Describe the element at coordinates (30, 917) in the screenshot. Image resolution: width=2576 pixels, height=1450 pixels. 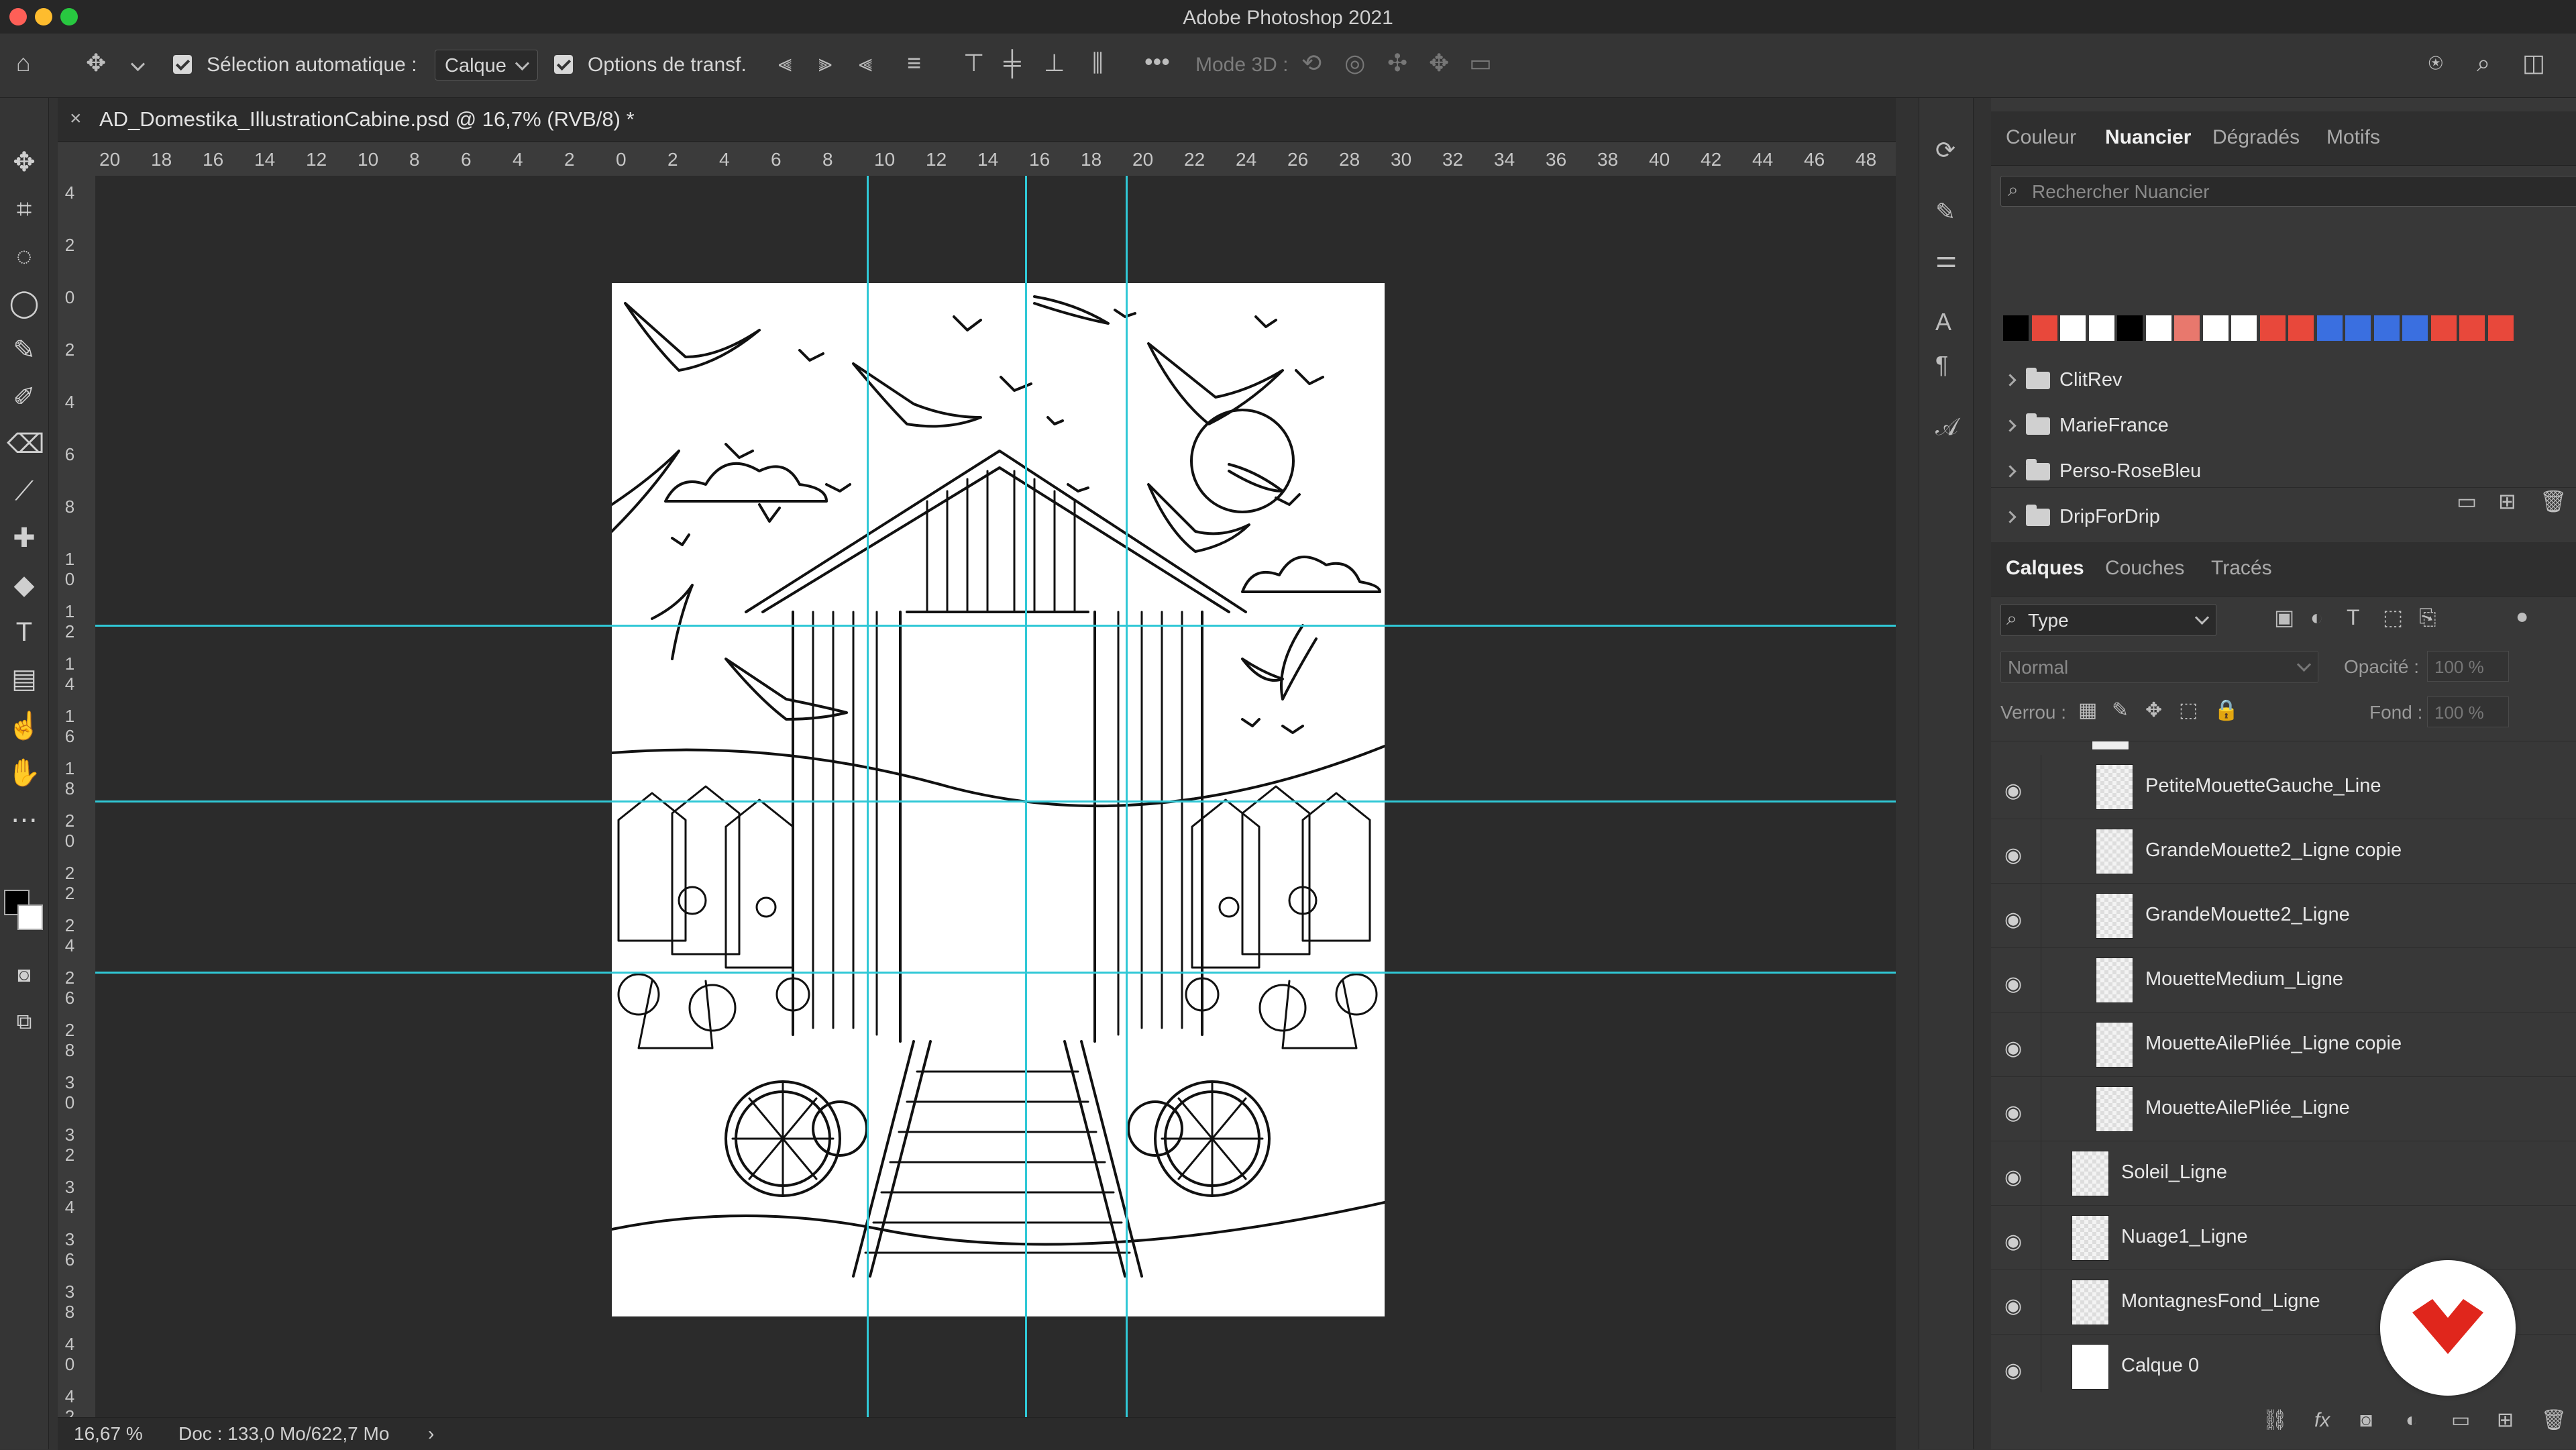
I see `background-color-swatch` at that location.